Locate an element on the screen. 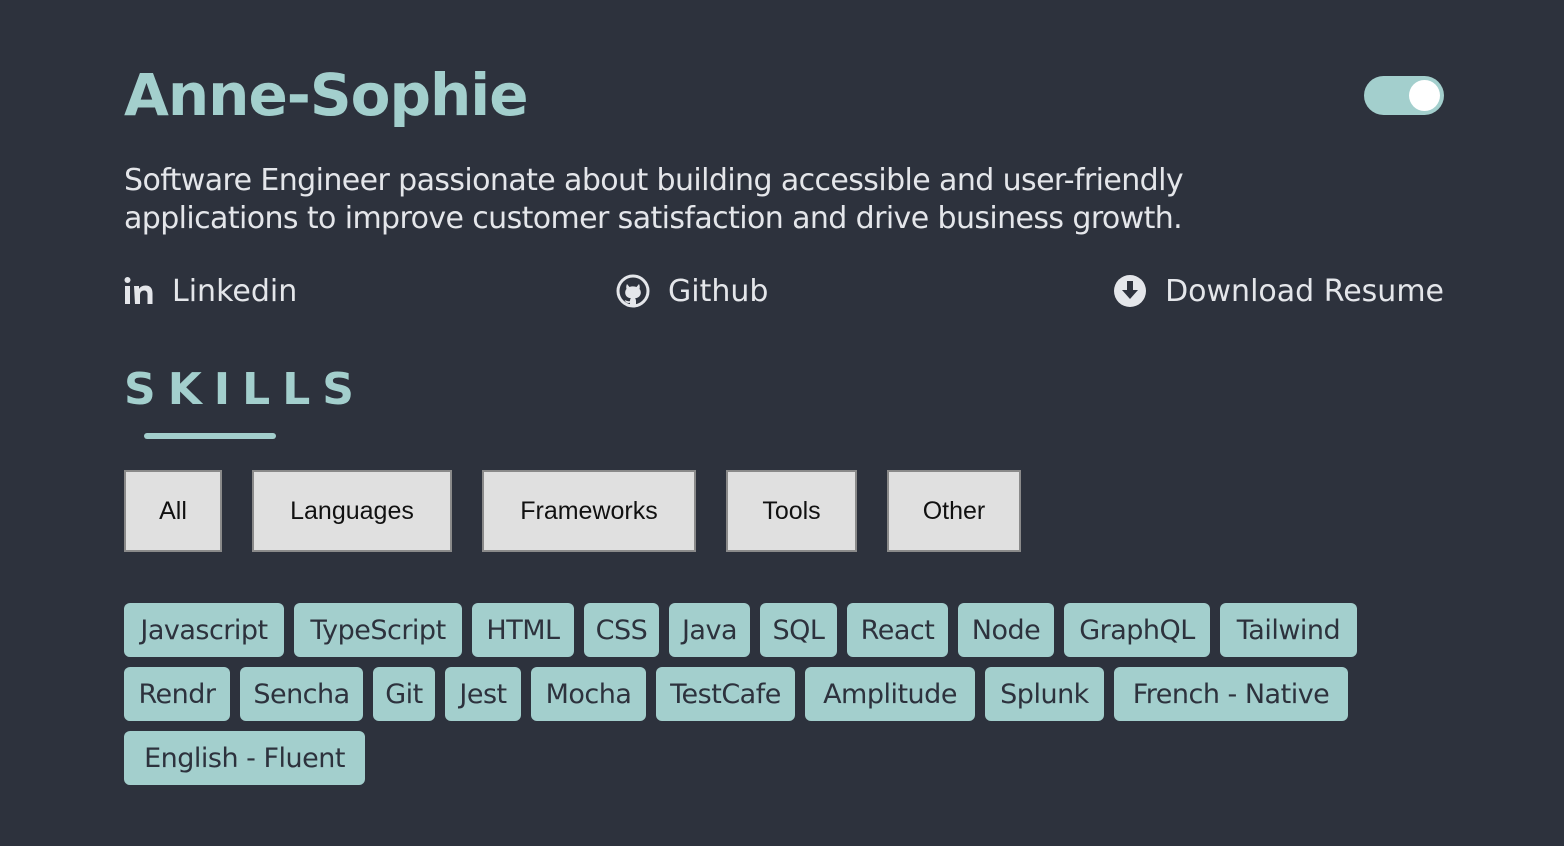  theme-toggle is located at coordinates (1404, 95).